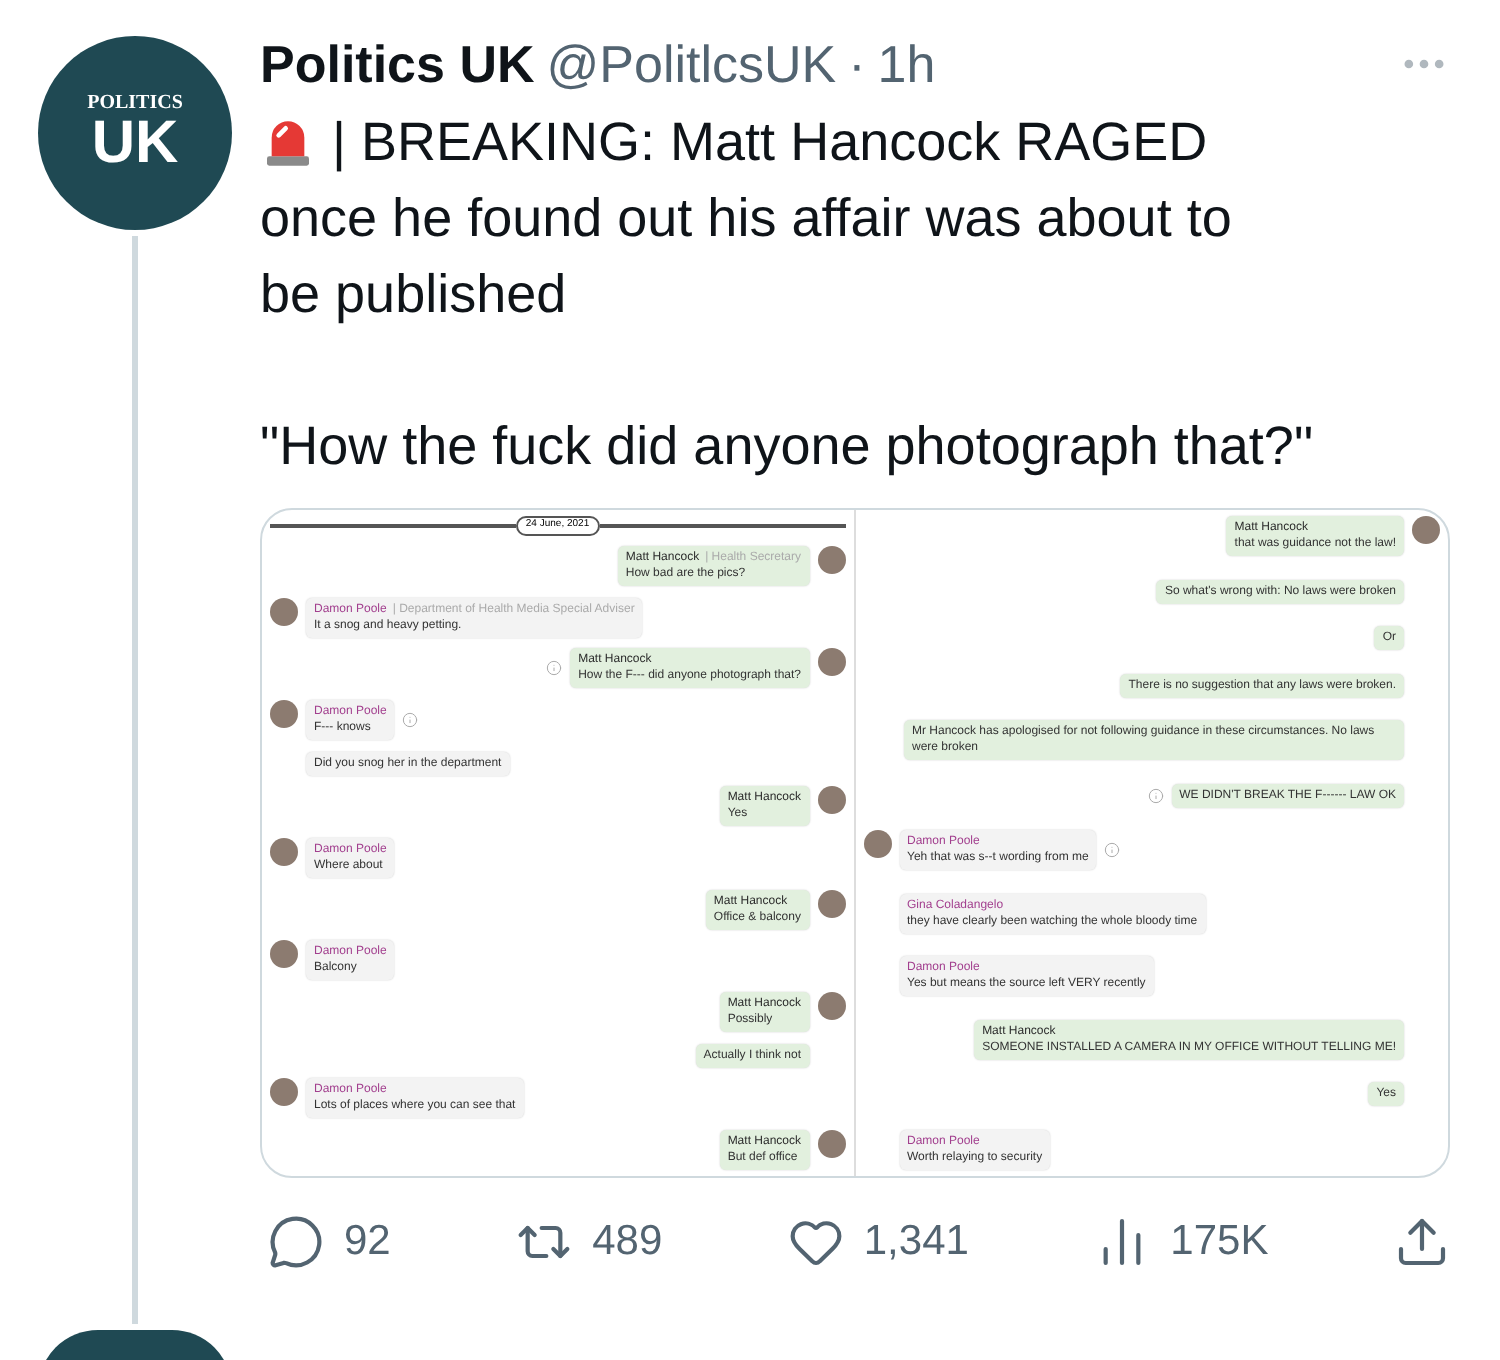 The image size is (1500, 1360). I want to click on profile-avatar: POLITICS UK, so click(135, 133).